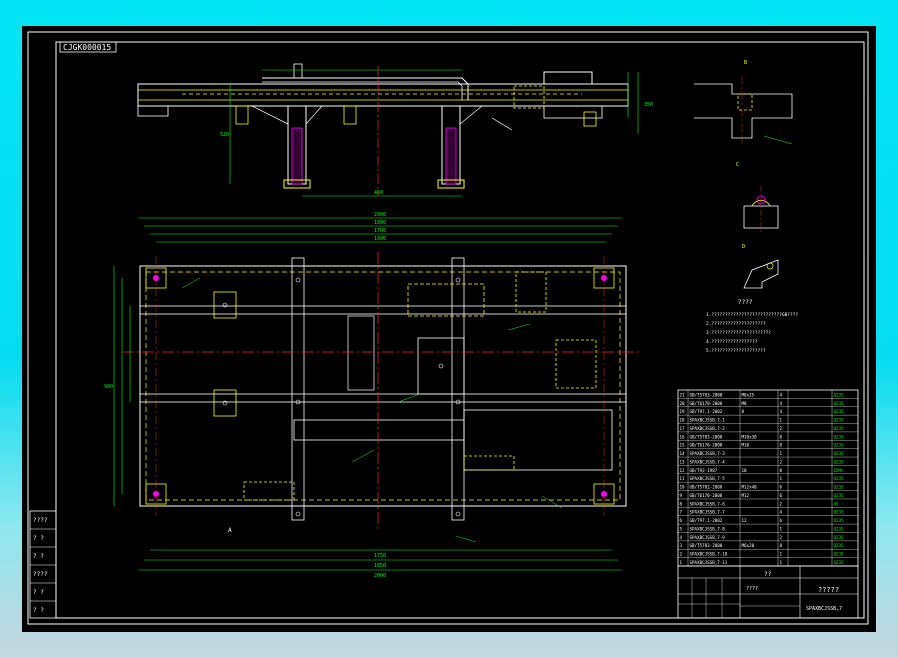 The image size is (898, 658). What do you see at coordinates (748, 394) in the screenshot?
I see `bom-cell: M8x25` at bounding box center [748, 394].